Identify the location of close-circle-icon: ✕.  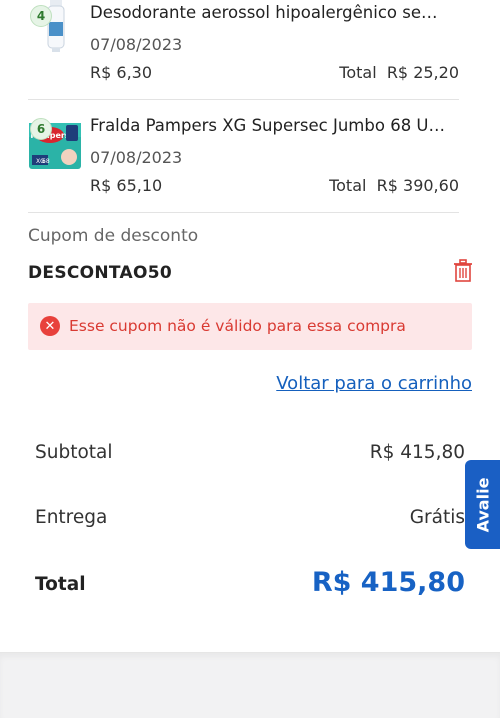
(50, 326).